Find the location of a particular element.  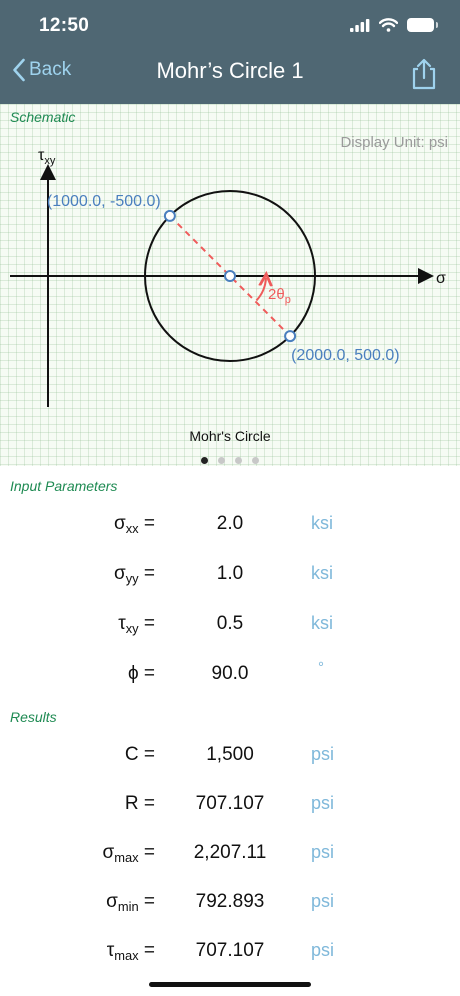

input-symbol: ϕ = is located at coordinates (141, 673).